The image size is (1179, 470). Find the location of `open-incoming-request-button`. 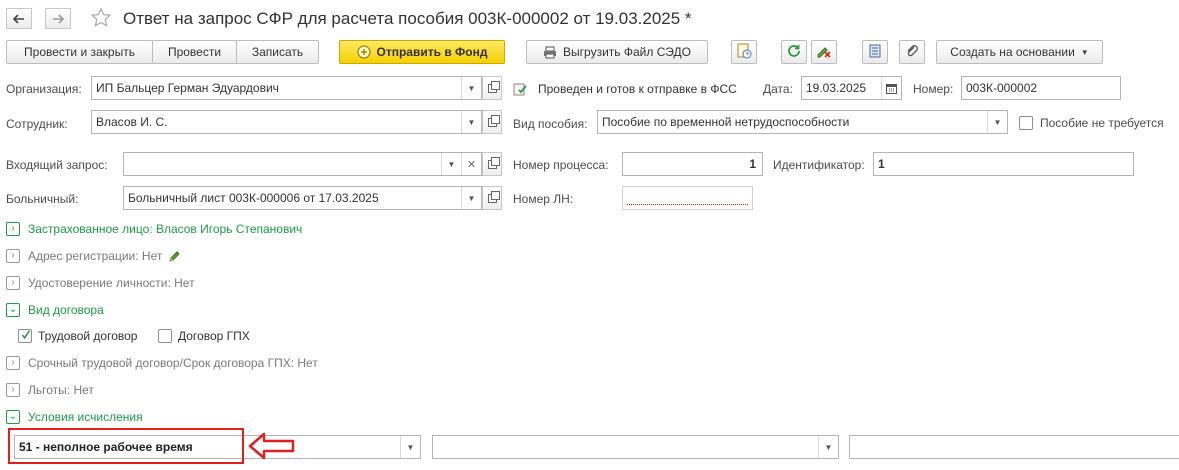

open-incoming-request-button is located at coordinates (492, 164).